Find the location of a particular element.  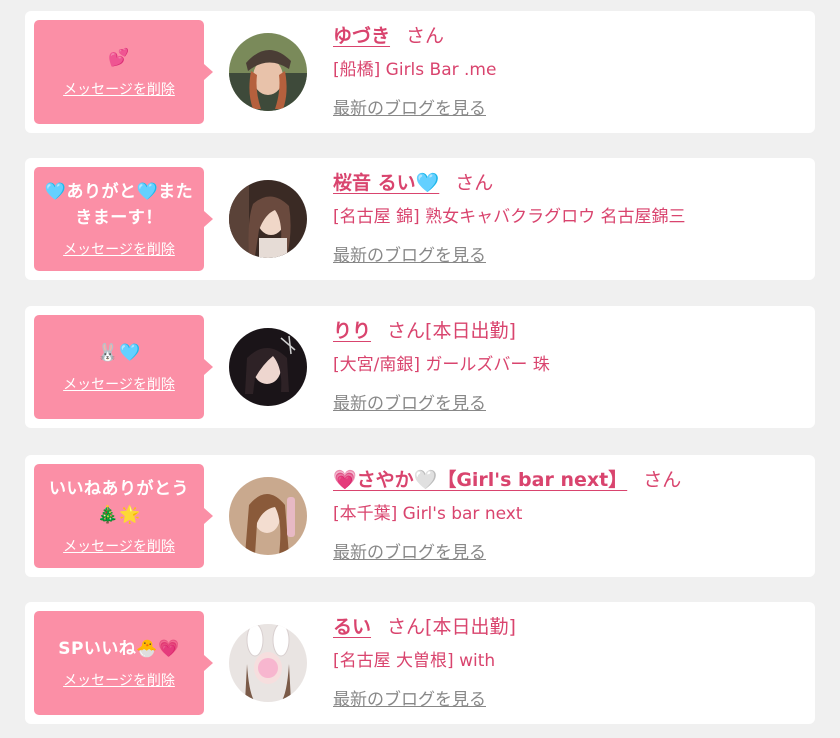

cast-name-row: りり さん[本日出勤] is located at coordinates (424, 331).